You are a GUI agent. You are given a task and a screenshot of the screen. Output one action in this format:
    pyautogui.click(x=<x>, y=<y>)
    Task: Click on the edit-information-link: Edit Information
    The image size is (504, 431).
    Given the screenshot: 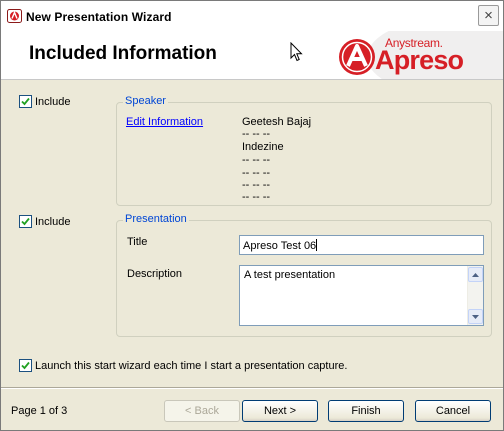 What is the action you would take?
    pyautogui.click(x=164, y=122)
    